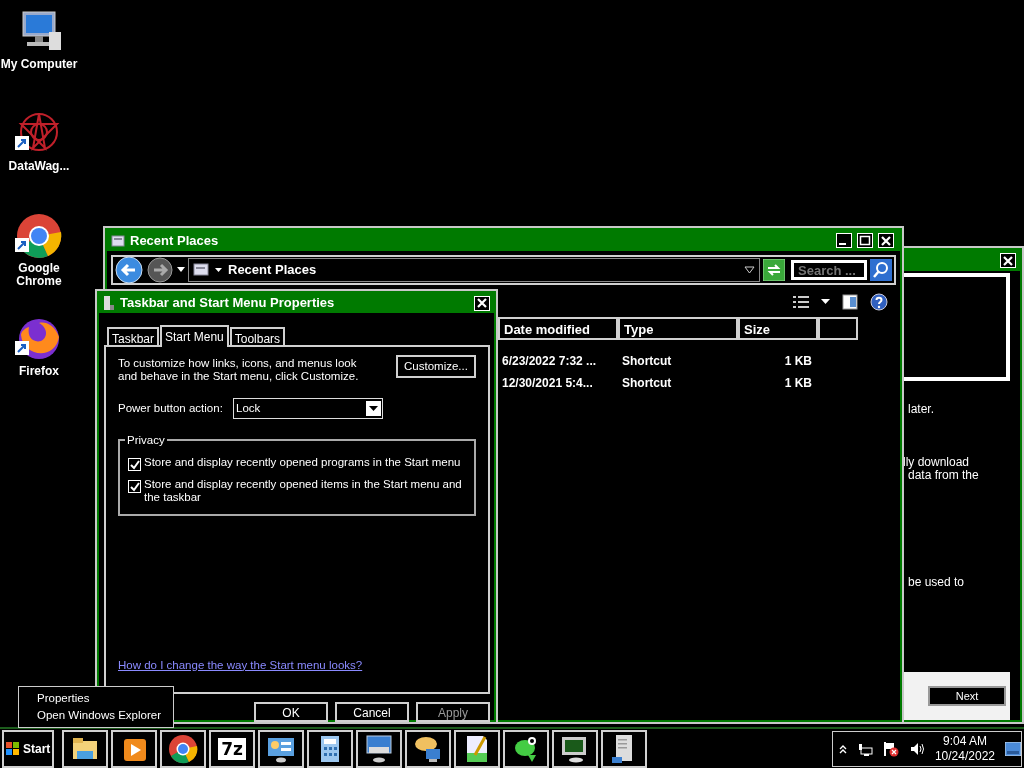 This screenshot has height=768, width=1024. I want to click on start-button: Start, so click(28, 748).